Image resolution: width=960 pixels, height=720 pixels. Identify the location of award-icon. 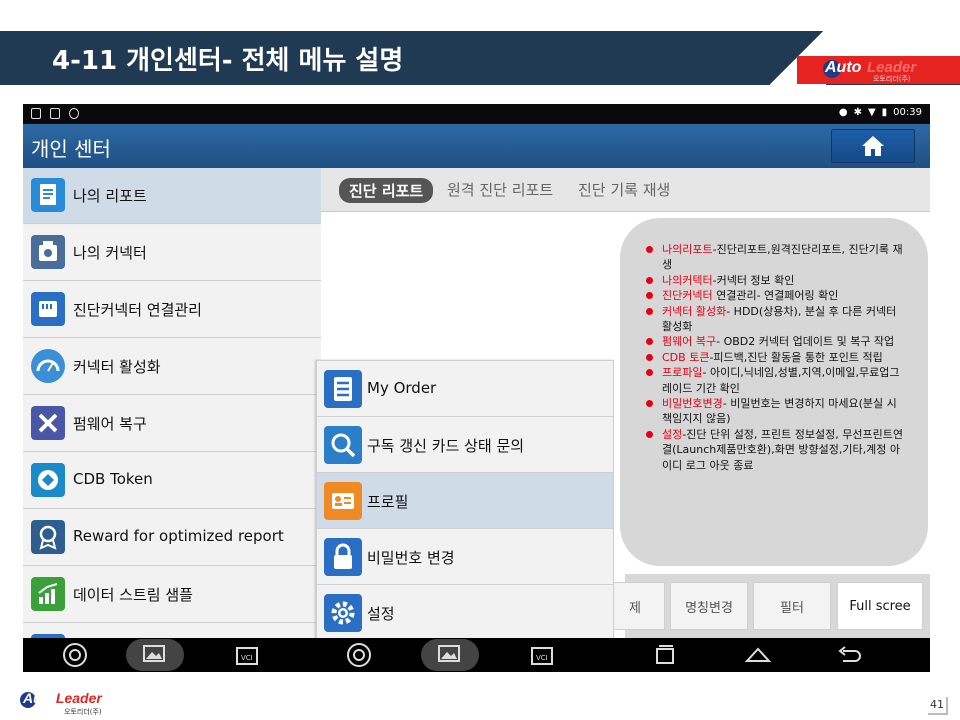
(48, 537).